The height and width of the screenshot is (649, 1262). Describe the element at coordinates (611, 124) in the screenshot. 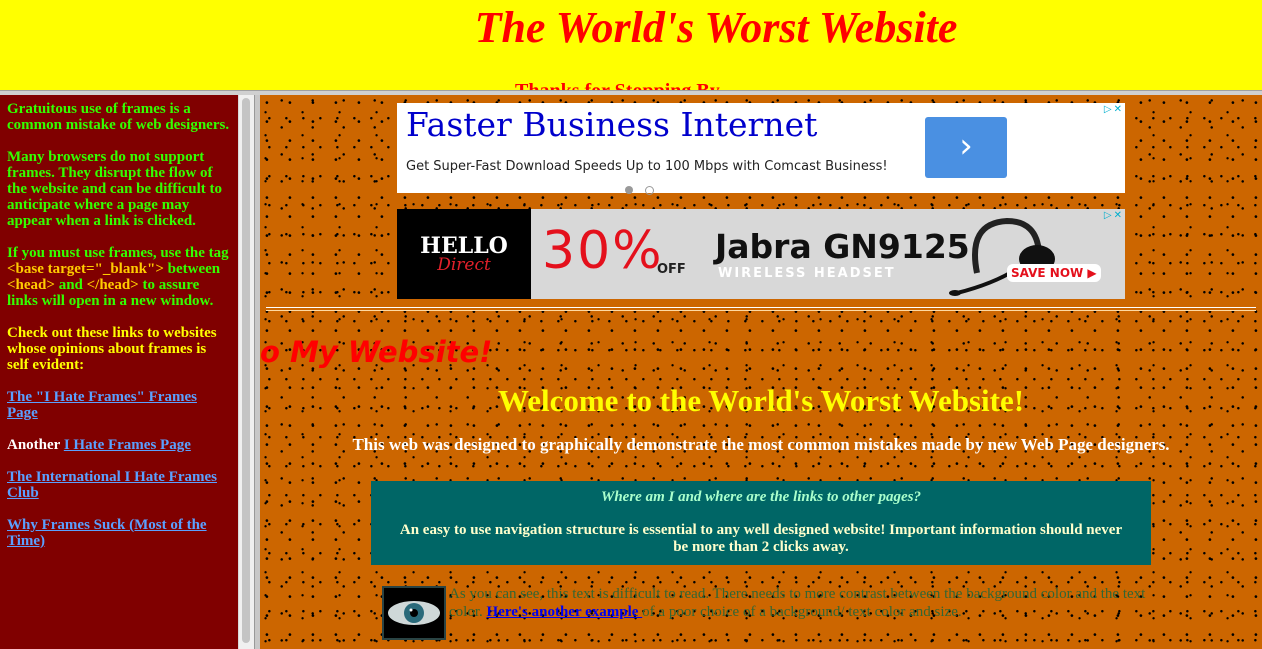

I see `ad-title: Faster Business Internet` at that location.